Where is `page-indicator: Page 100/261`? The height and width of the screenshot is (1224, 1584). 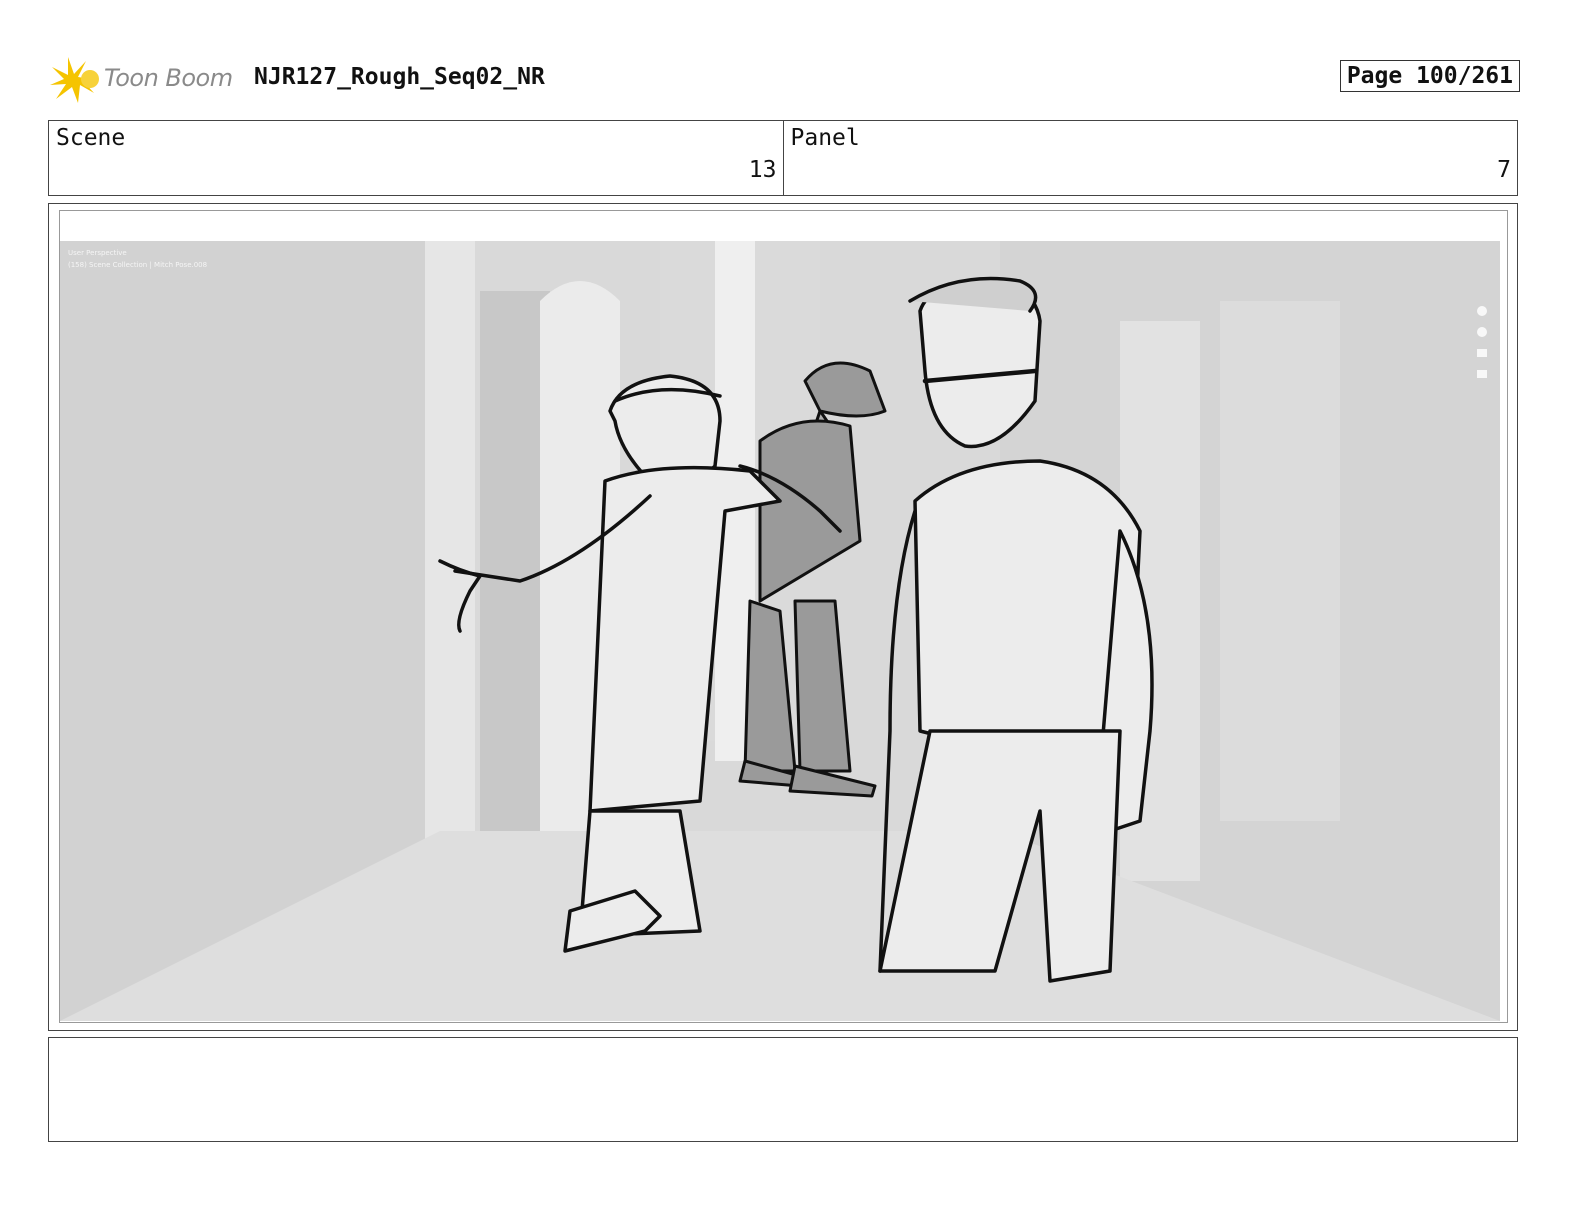 page-indicator: Page 100/261 is located at coordinates (1429, 76).